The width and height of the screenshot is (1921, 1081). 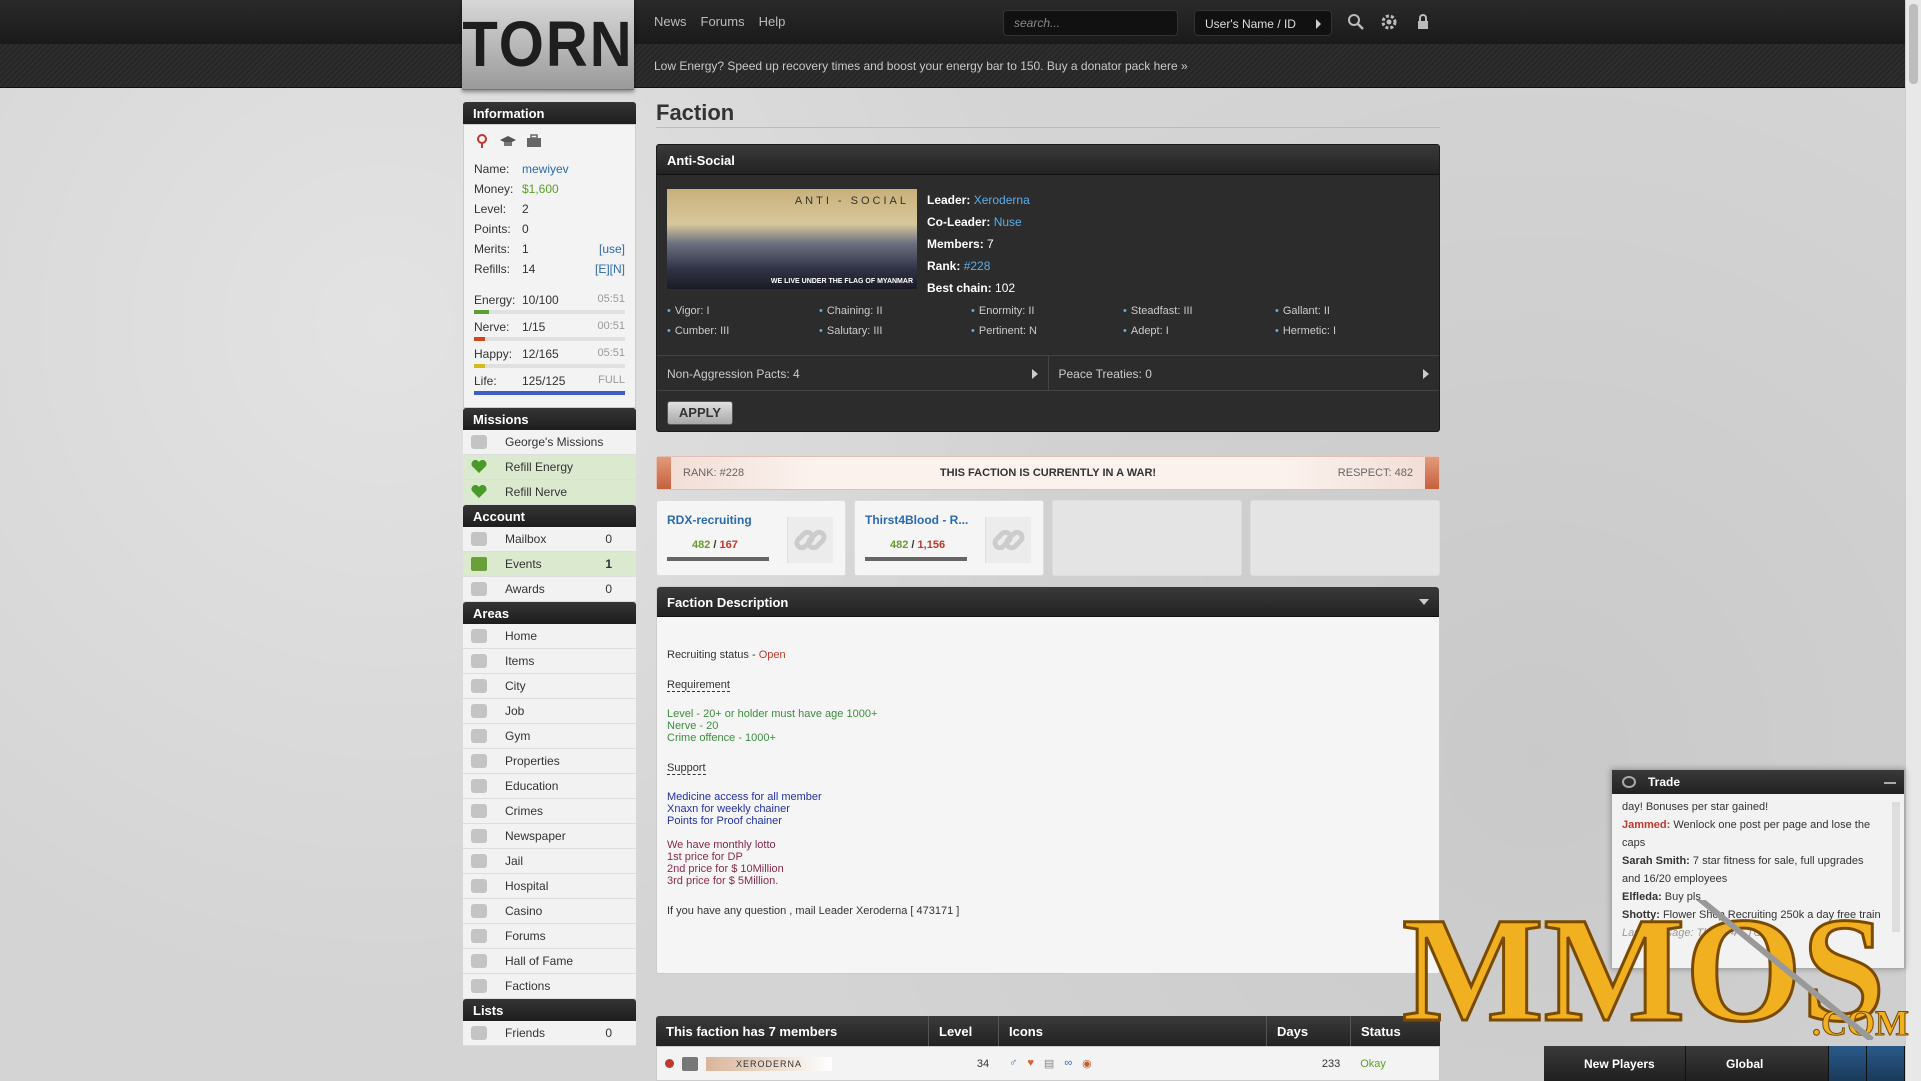 I want to click on account-header: Account, so click(x=549, y=516).